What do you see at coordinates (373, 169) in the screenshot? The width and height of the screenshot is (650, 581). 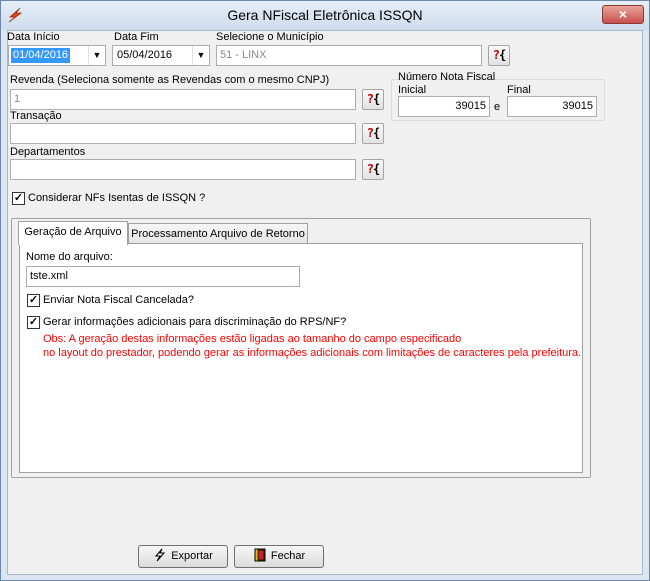 I see `departamentos-lookup-button: ?{` at bounding box center [373, 169].